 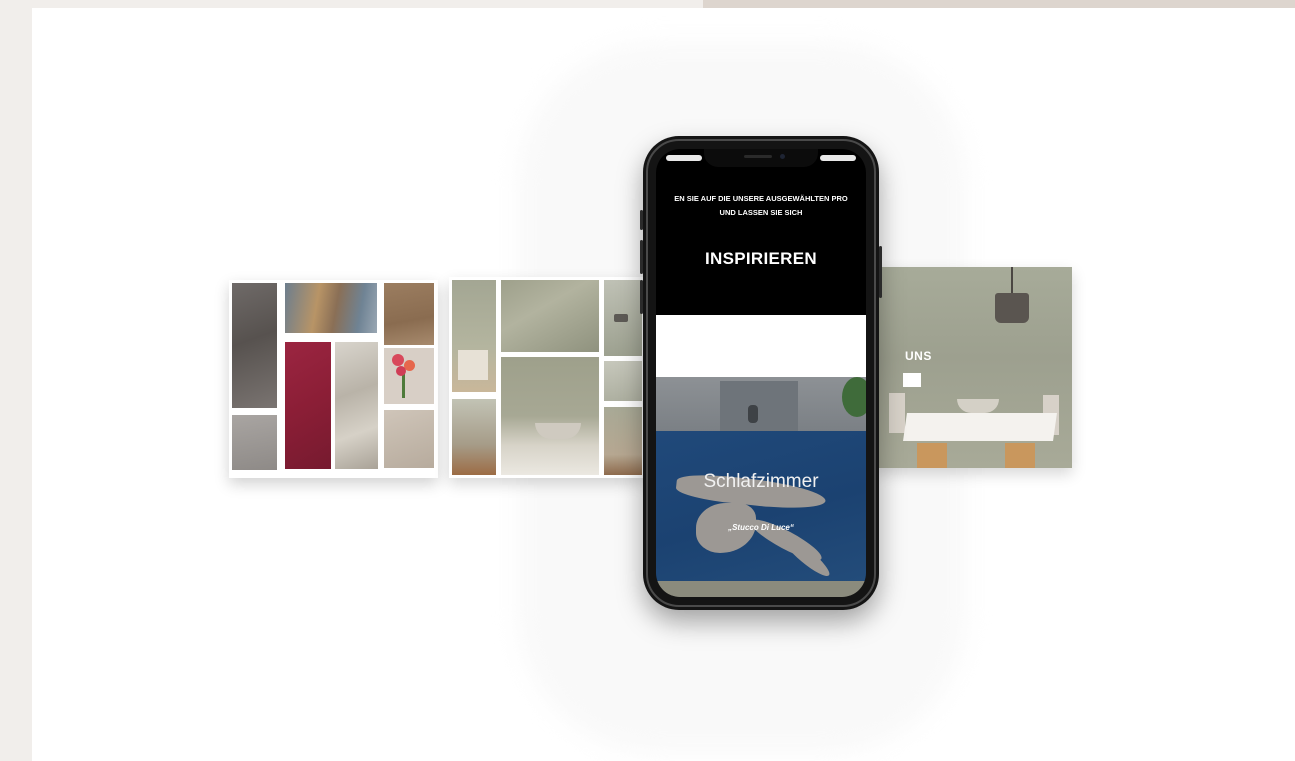 What do you see at coordinates (838, 158) in the screenshot?
I see `status-bar-right` at bounding box center [838, 158].